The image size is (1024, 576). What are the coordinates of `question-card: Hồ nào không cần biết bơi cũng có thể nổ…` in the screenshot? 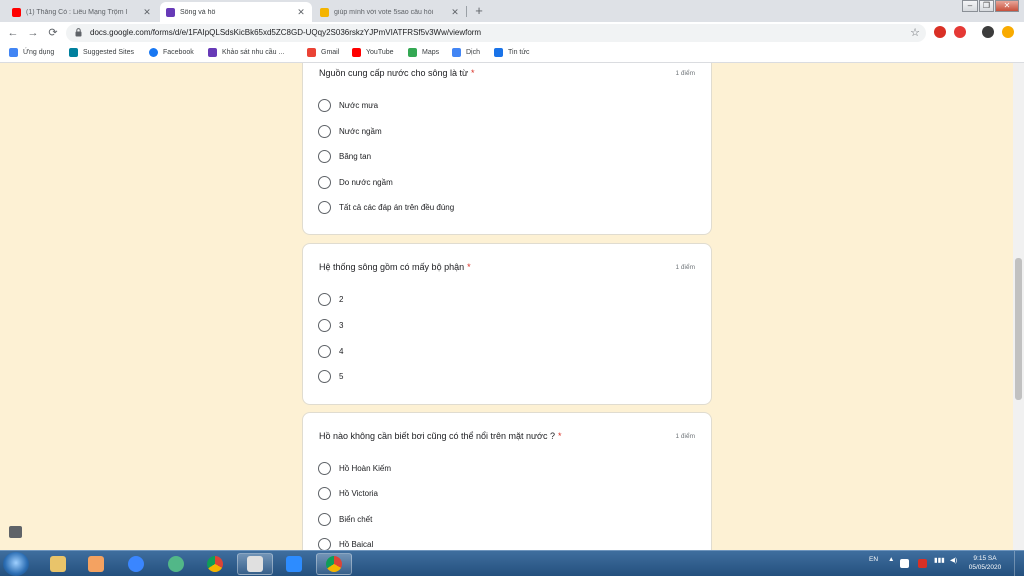 It's located at (507, 481).